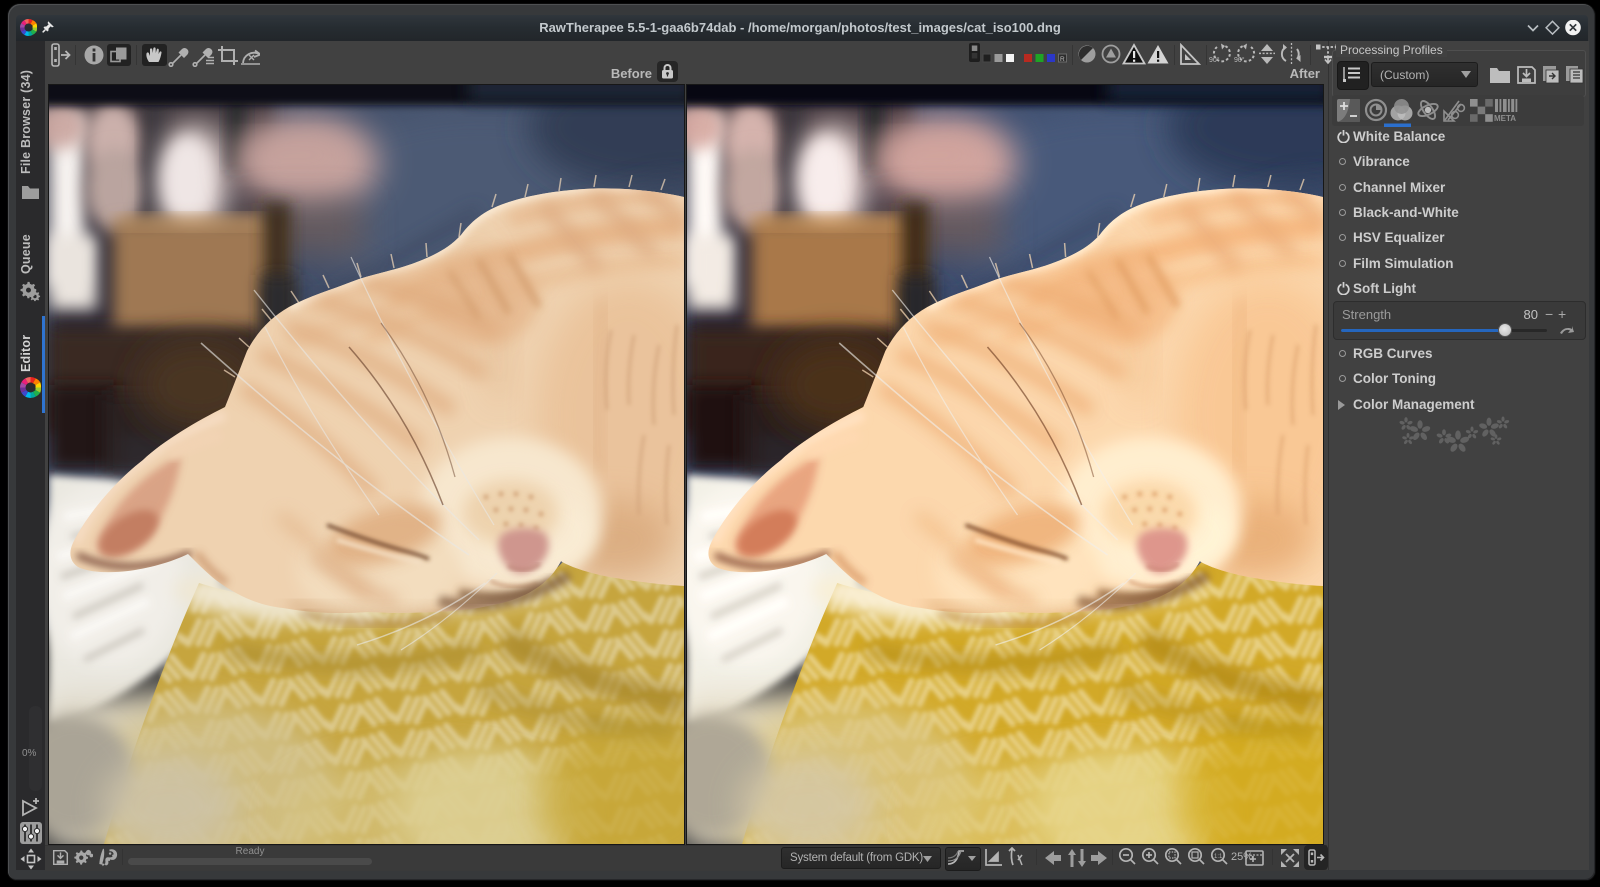 This screenshot has width=1600, height=887. Describe the element at coordinates (1062, 59) in the screenshot. I see `svg-text: R` at that location.